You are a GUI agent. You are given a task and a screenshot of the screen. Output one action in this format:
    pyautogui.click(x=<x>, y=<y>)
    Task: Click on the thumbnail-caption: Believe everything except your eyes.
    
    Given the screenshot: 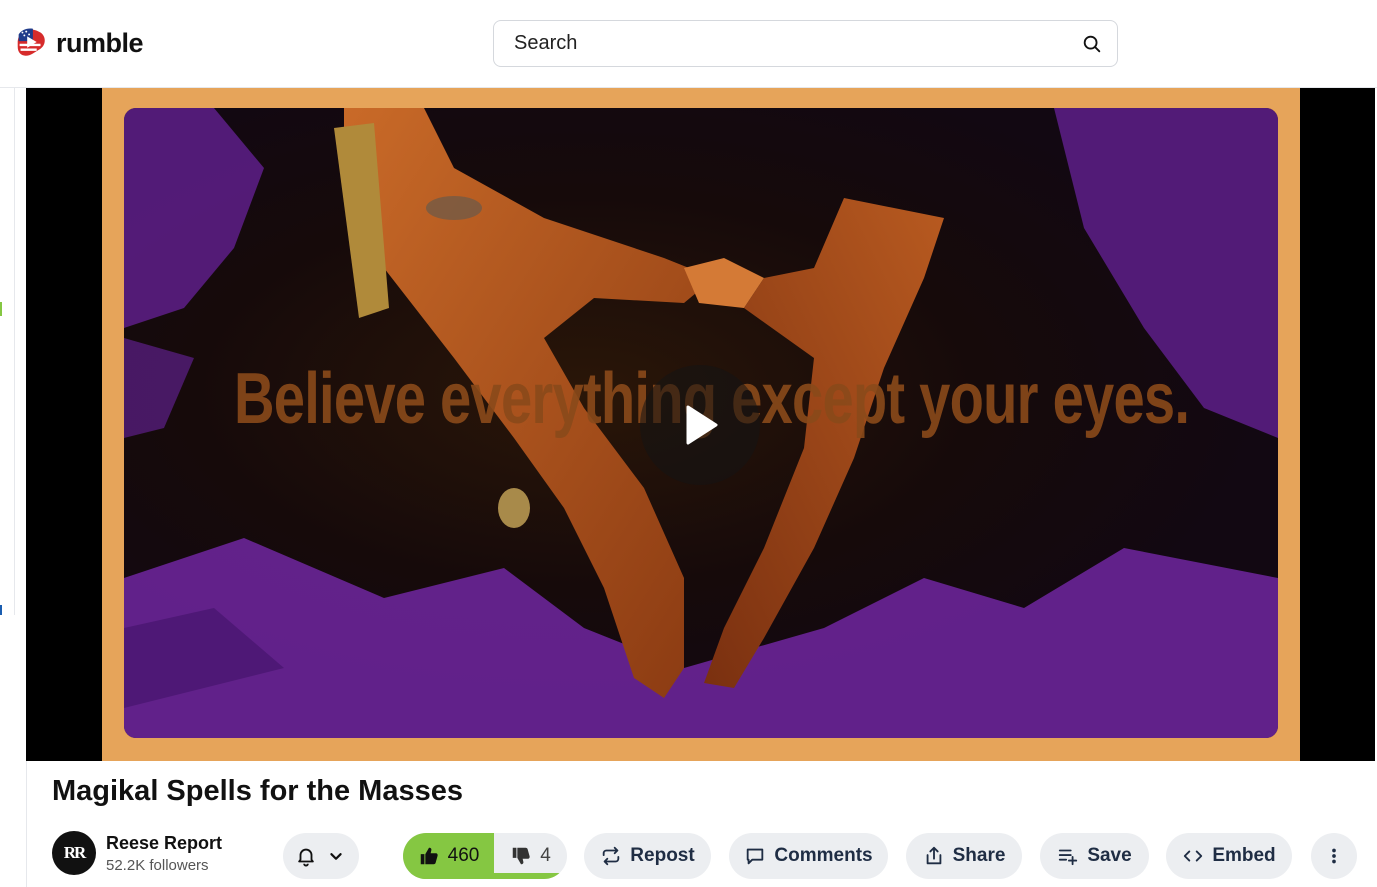 What is the action you would take?
    pyautogui.click(x=712, y=399)
    